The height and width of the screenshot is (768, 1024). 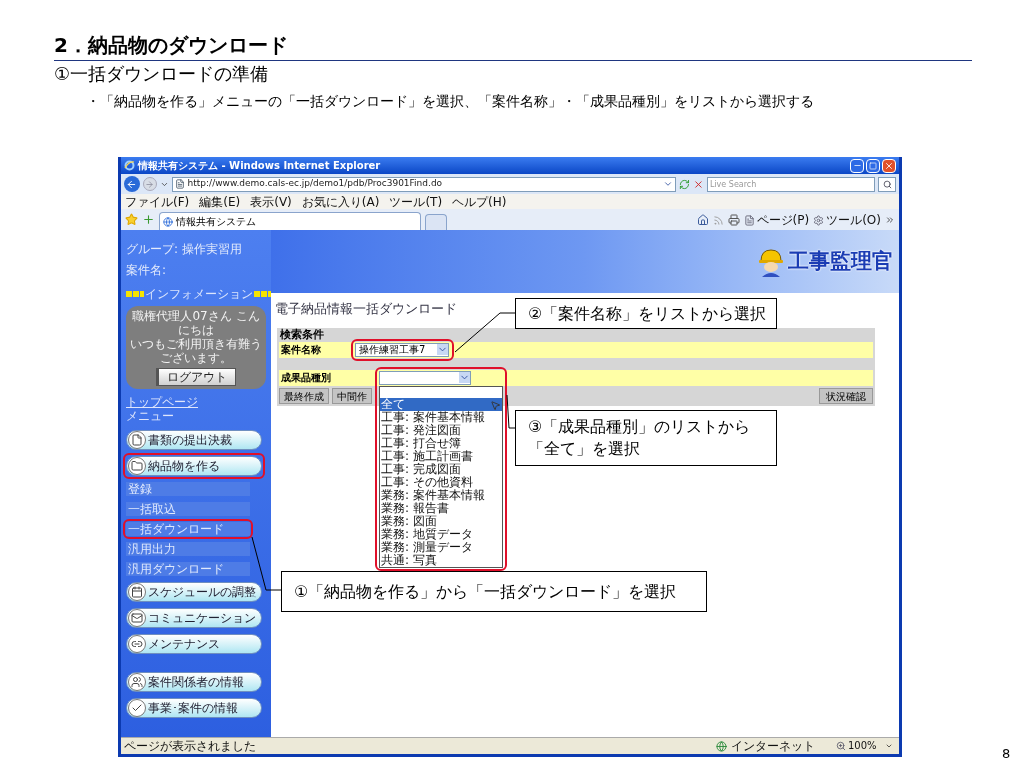 What do you see at coordinates (150, 416) in the screenshot?
I see `menu-heading: メニュー` at bounding box center [150, 416].